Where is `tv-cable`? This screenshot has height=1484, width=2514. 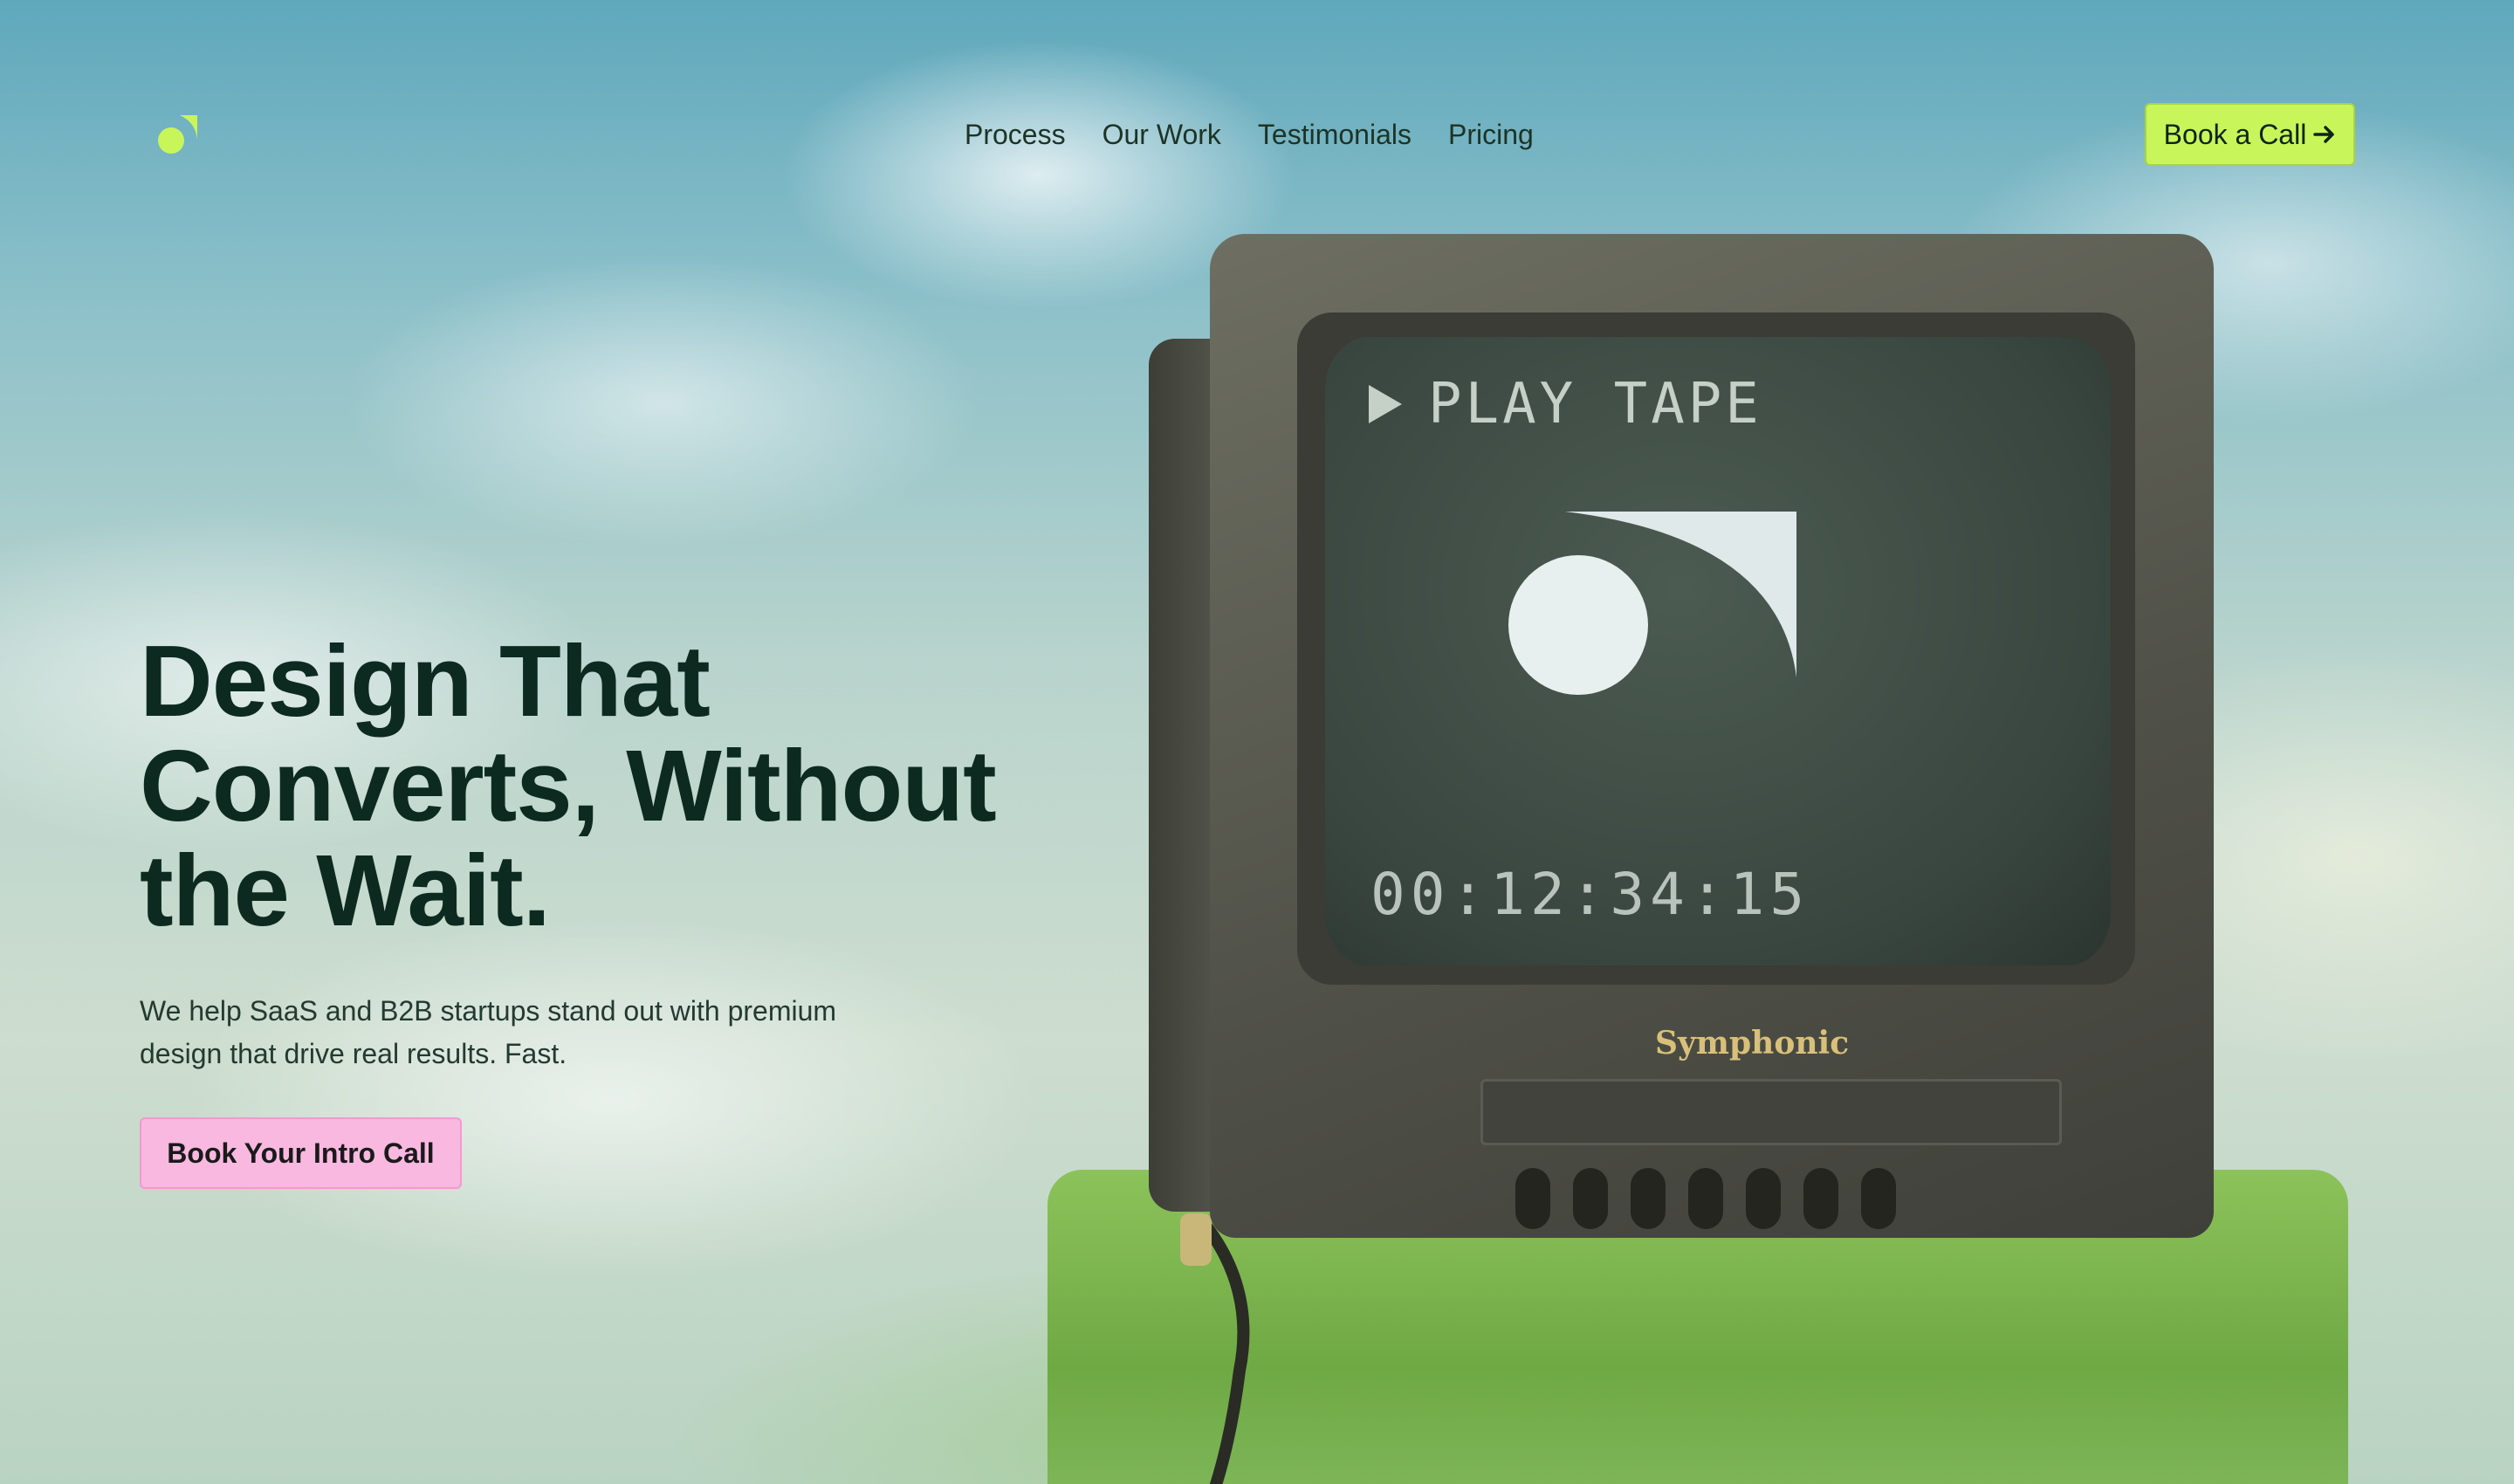 tv-cable is located at coordinates (1215, 1348).